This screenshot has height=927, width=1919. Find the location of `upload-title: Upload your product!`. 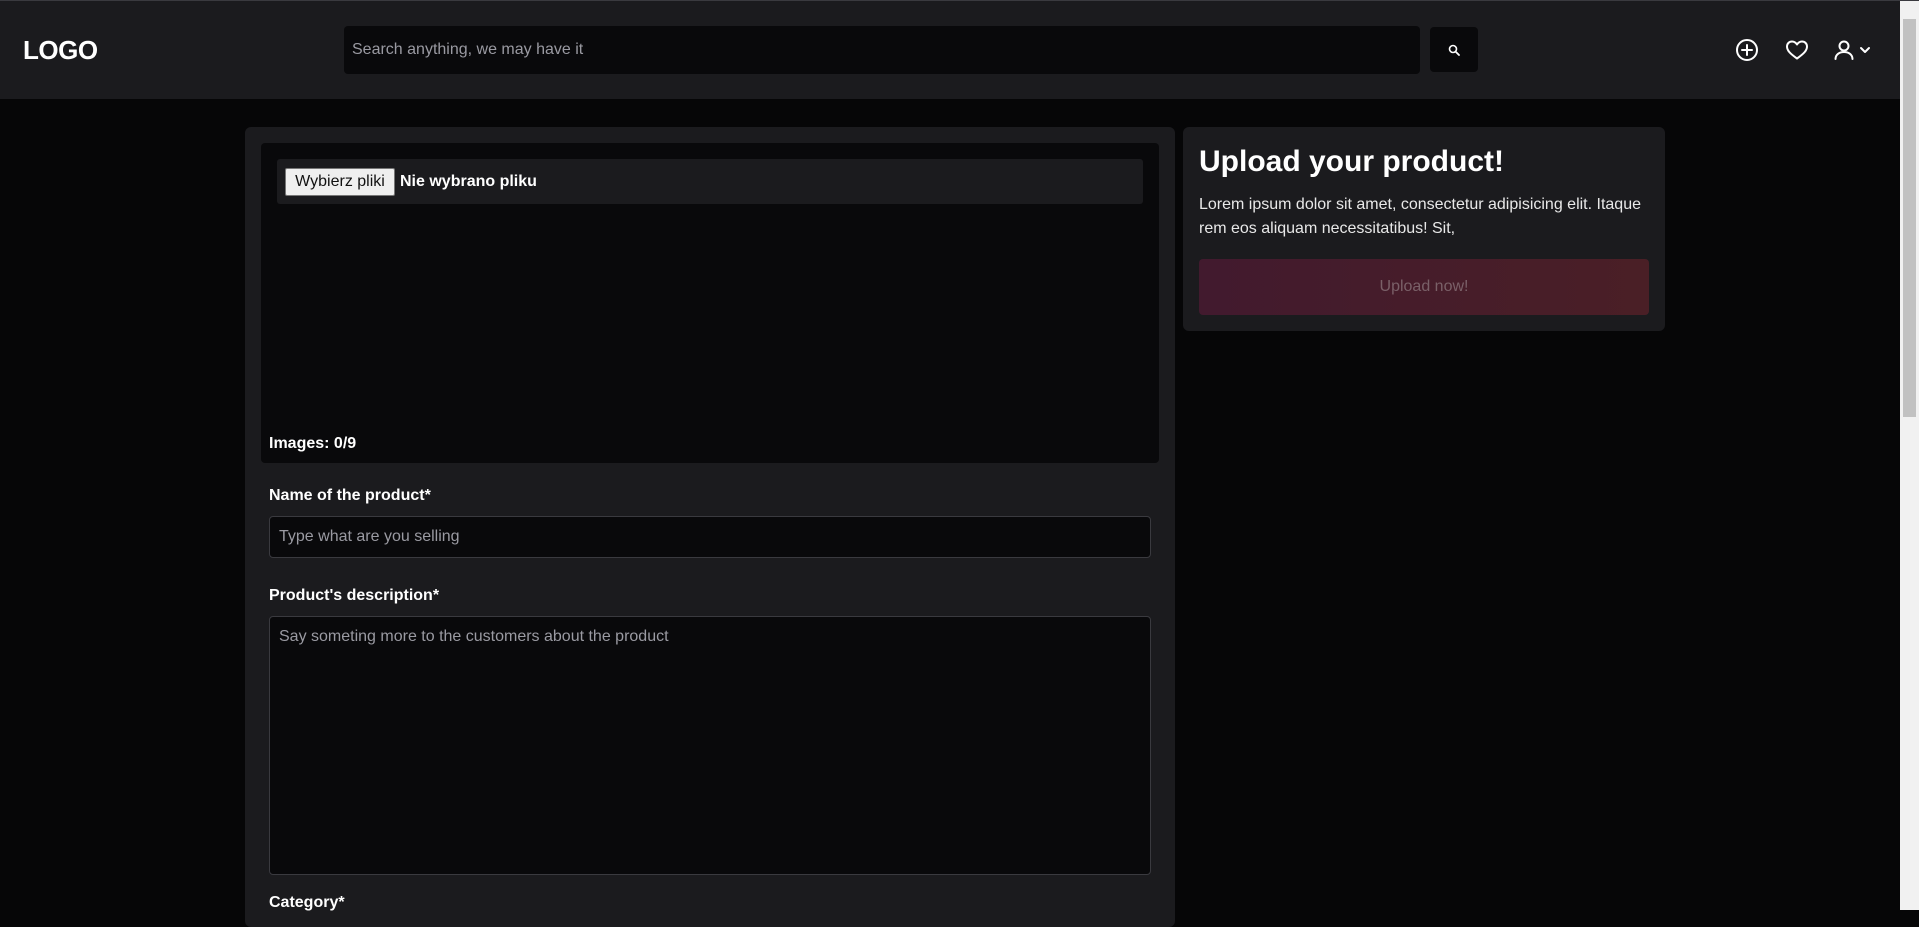

upload-title: Upload your product! is located at coordinates (1351, 161).